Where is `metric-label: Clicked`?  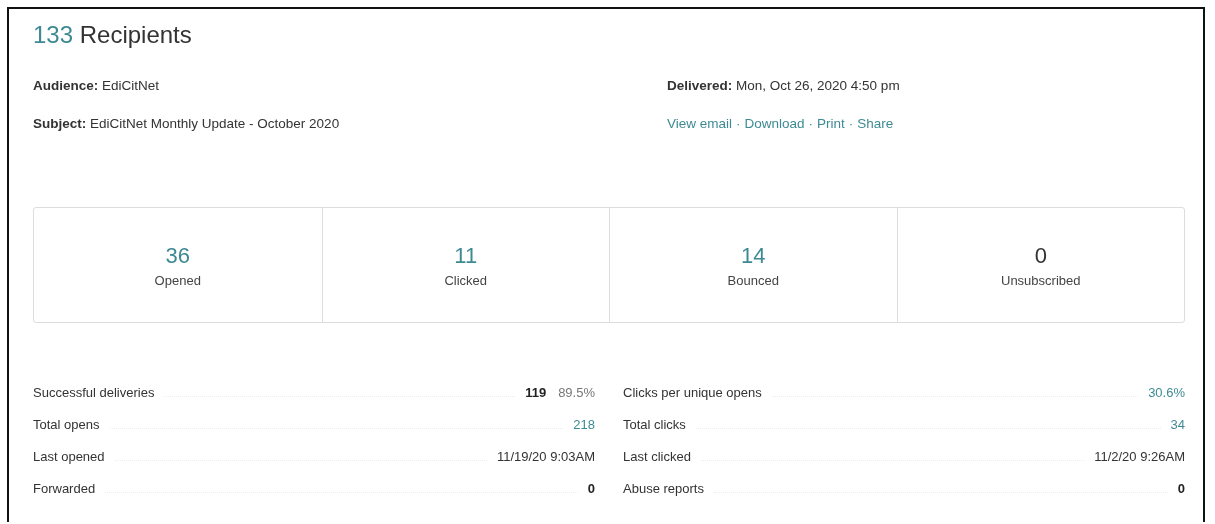 metric-label: Clicked is located at coordinates (466, 280).